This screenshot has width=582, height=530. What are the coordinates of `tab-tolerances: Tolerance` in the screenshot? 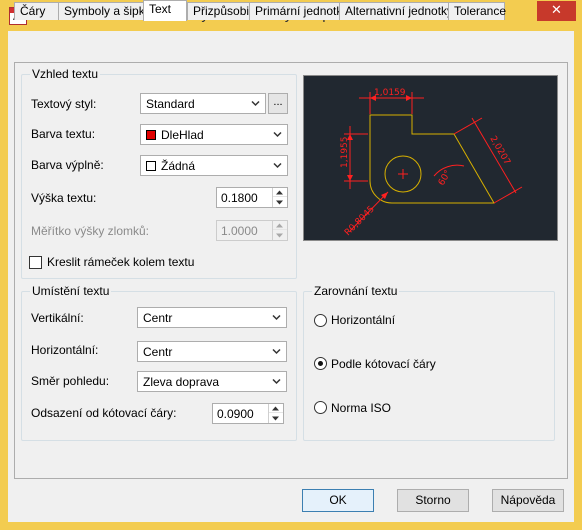 It's located at (477, 11).